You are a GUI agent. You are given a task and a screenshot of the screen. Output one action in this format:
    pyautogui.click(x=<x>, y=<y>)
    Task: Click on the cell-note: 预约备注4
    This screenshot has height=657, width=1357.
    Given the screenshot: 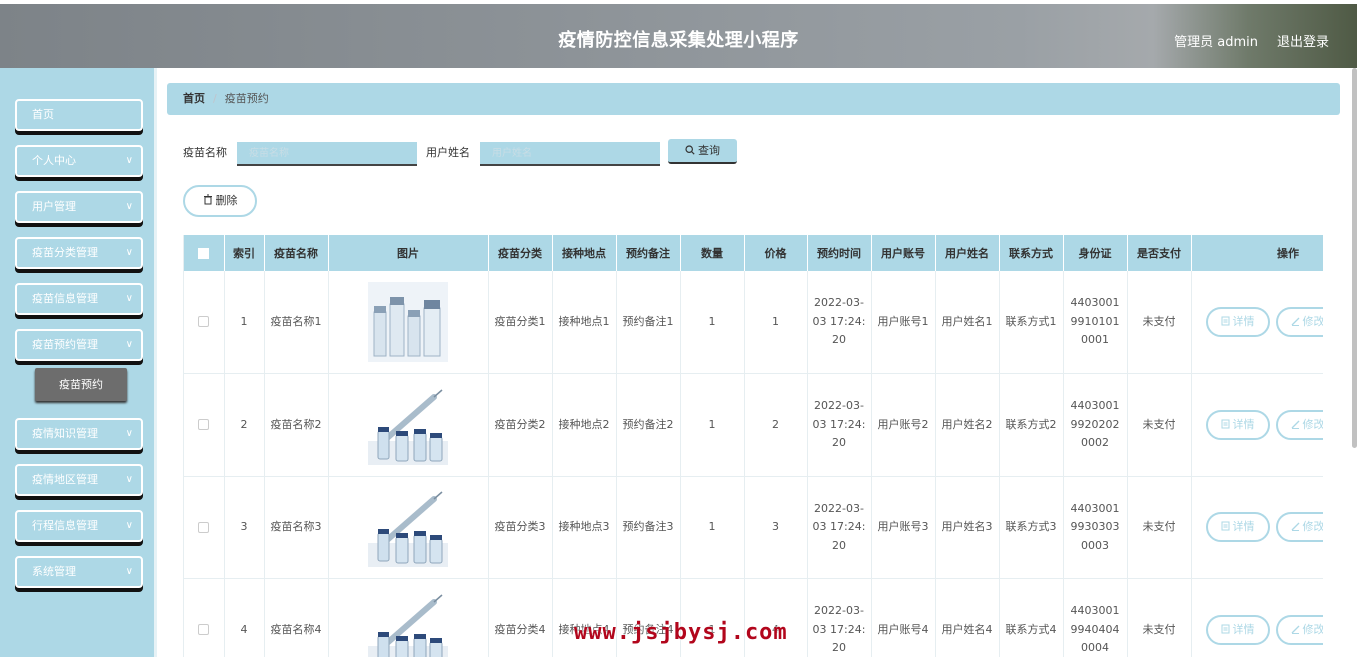 What is the action you would take?
    pyautogui.click(x=648, y=617)
    